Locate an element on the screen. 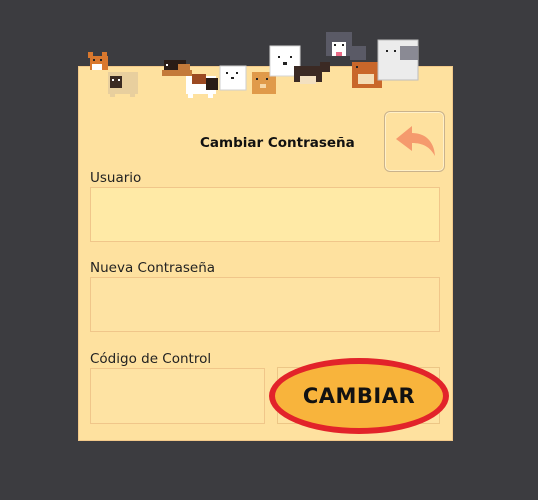 This screenshot has height=500, width=538. pug-dog-icon is located at coordinates (123, 84).